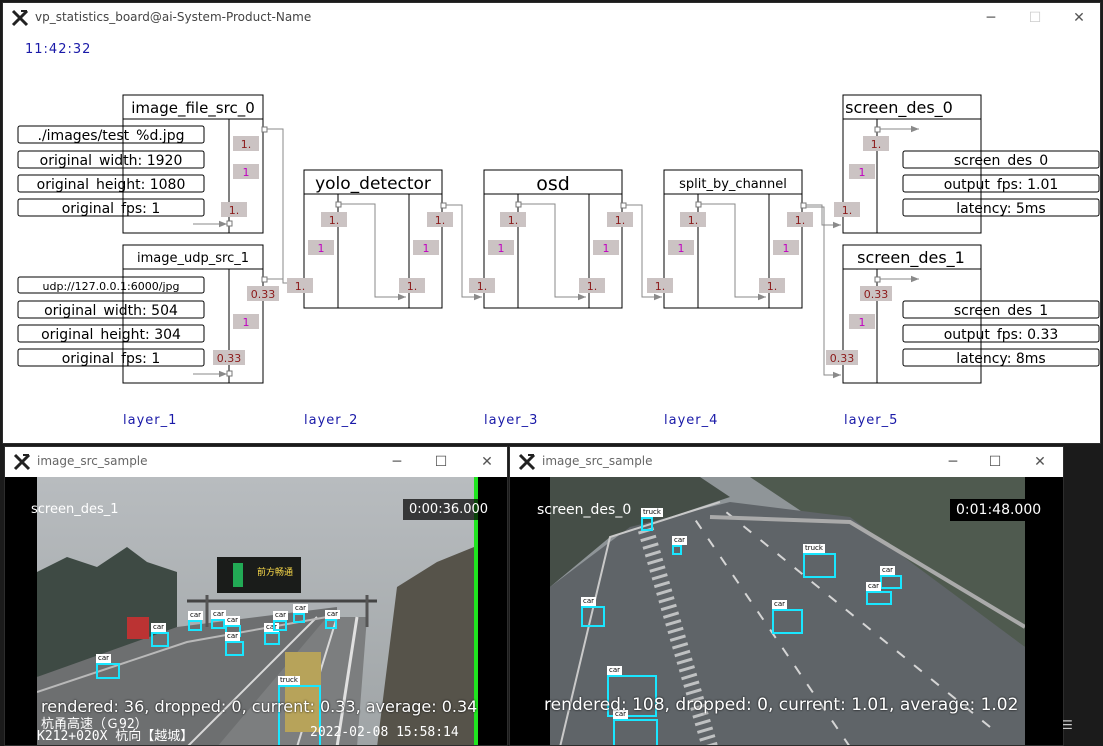 The width and height of the screenshot is (1103, 746). What do you see at coordinates (193, 108) in the screenshot?
I see `node-title: image_file_src_0` at bounding box center [193, 108].